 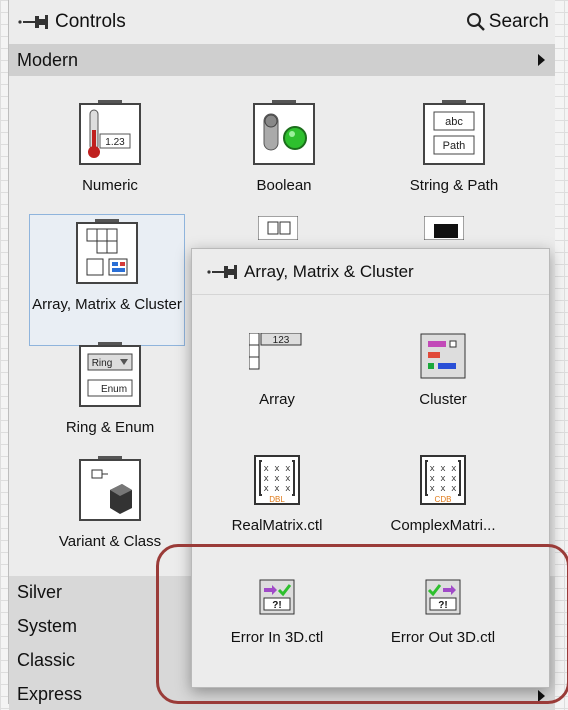 I want to click on express-arrow-icon, so click(x=541, y=696).